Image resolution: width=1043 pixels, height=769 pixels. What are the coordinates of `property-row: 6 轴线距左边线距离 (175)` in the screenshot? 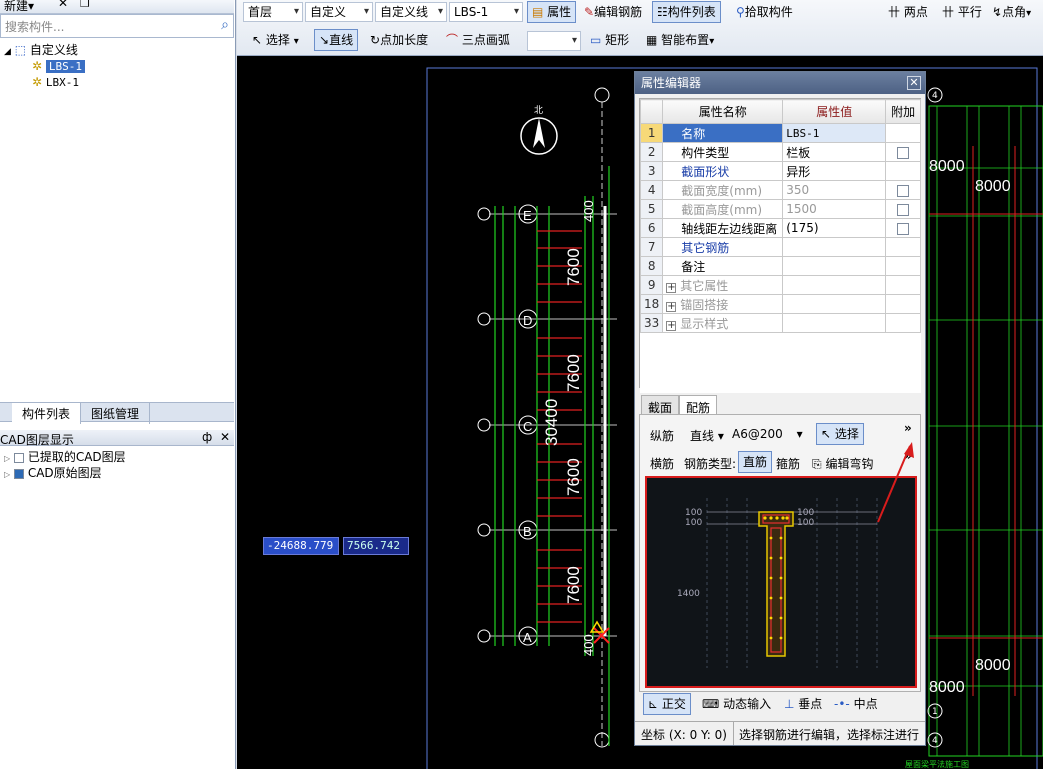 It's located at (780, 228).